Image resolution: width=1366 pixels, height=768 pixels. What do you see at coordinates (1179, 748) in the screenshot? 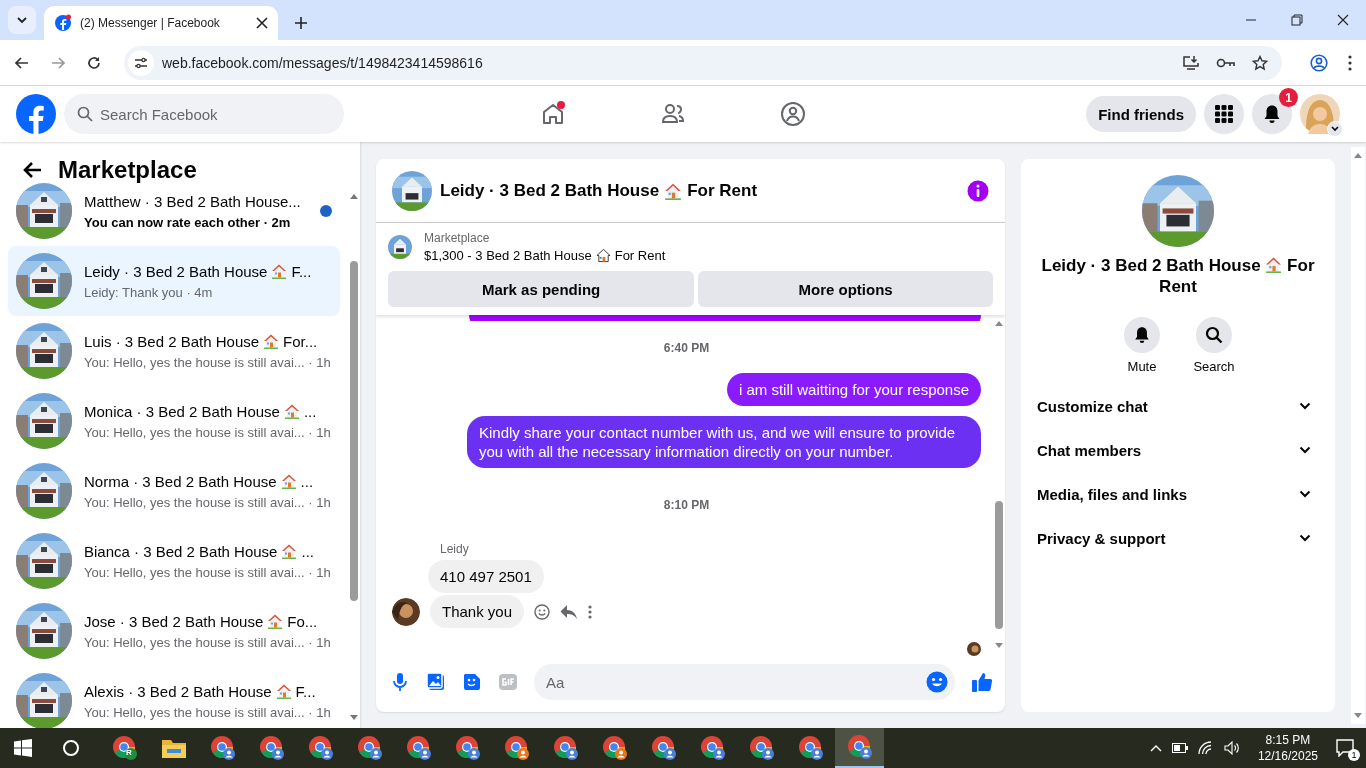
I see `battery-icon` at bounding box center [1179, 748].